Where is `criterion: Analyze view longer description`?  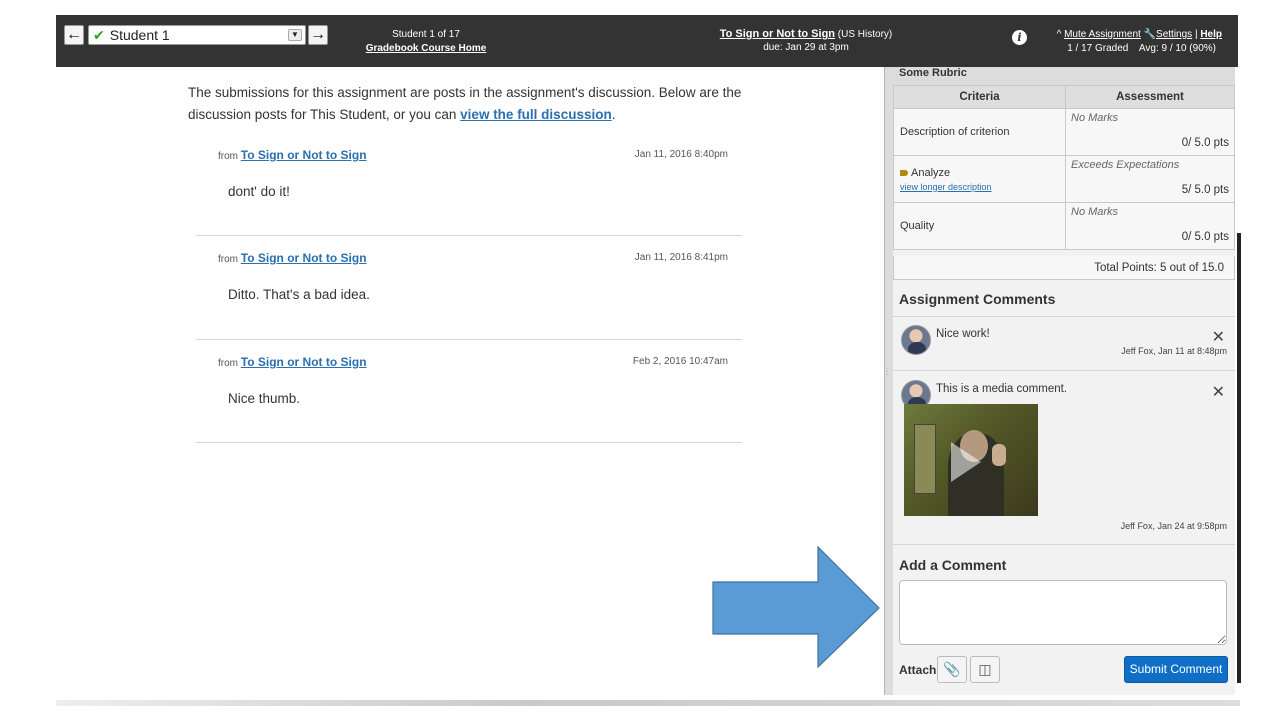 criterion: Analyze view longer description is located at coordinates (979, 179).